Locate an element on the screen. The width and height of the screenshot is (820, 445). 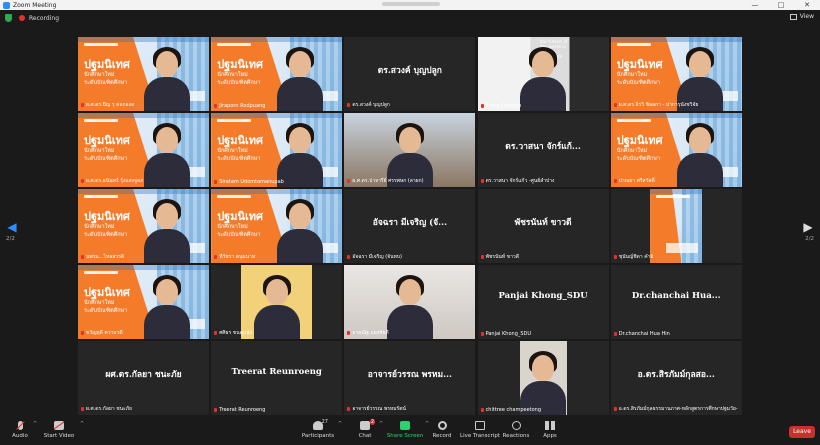
audio-label: Audio is located at coordinates (20, 436).